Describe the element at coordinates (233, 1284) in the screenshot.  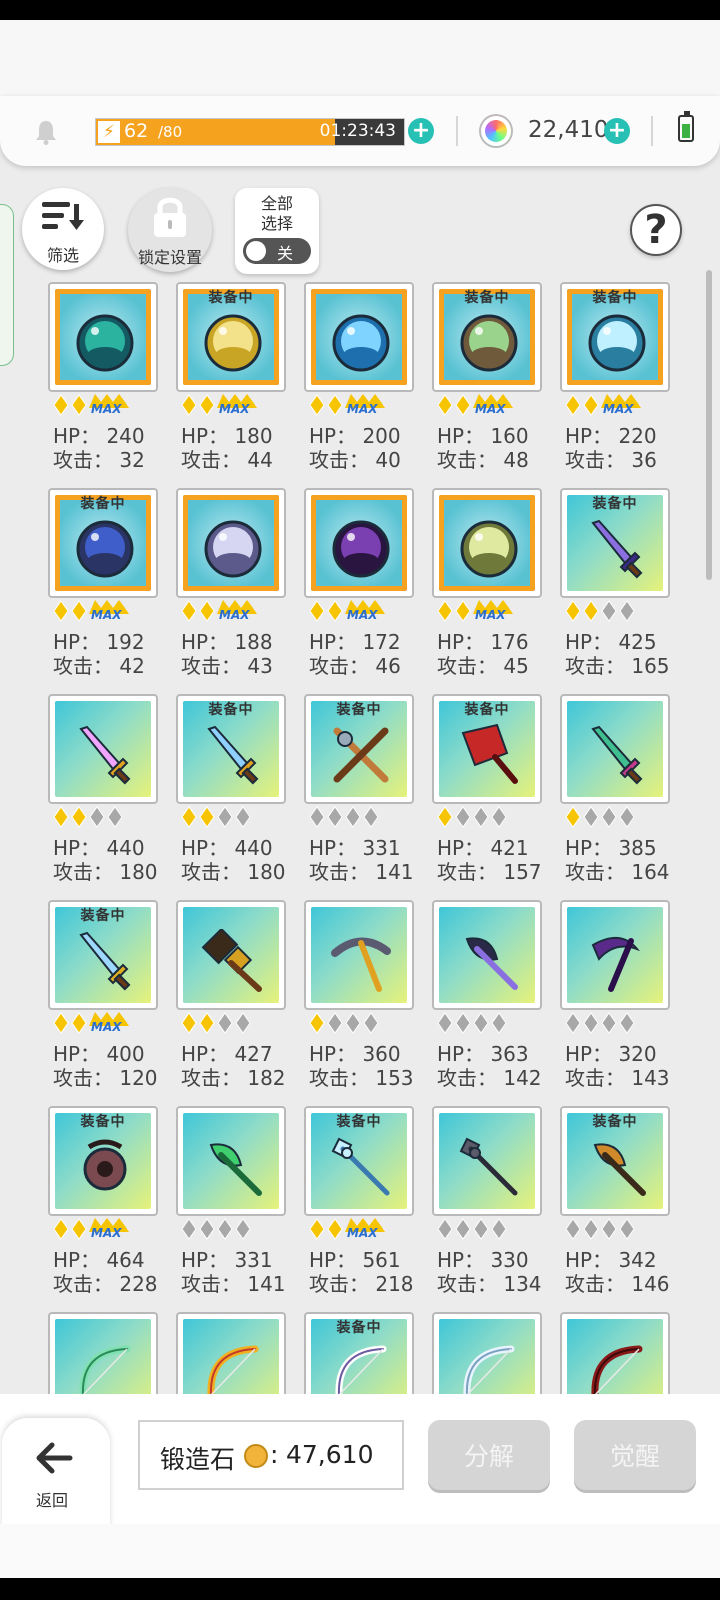
I see `item-attack: 攻击： 141` at that location.